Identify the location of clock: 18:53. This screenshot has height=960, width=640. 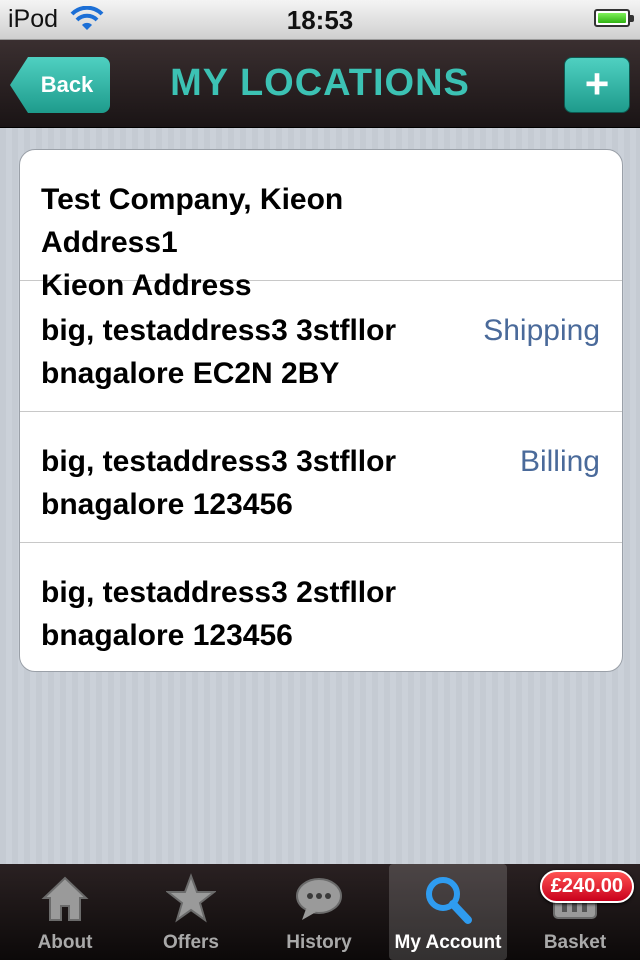
(320, 20).